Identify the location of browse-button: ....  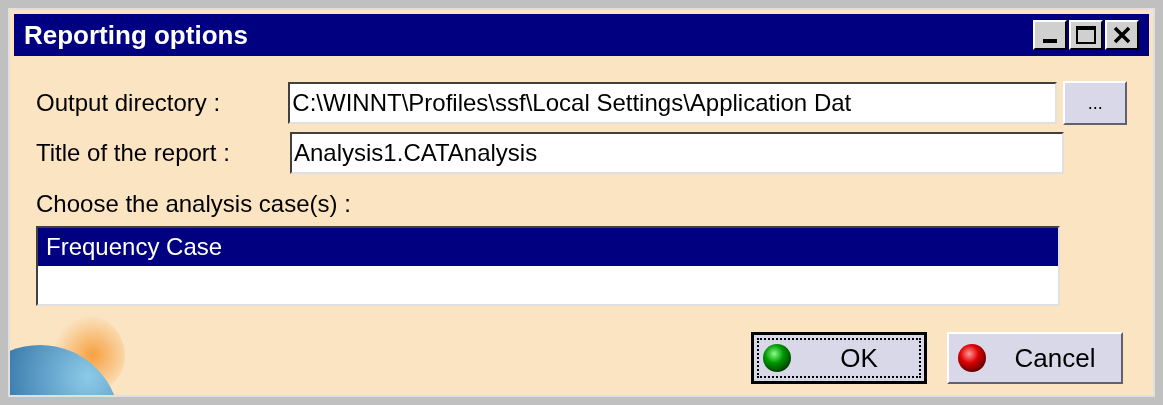
(1095, 103).